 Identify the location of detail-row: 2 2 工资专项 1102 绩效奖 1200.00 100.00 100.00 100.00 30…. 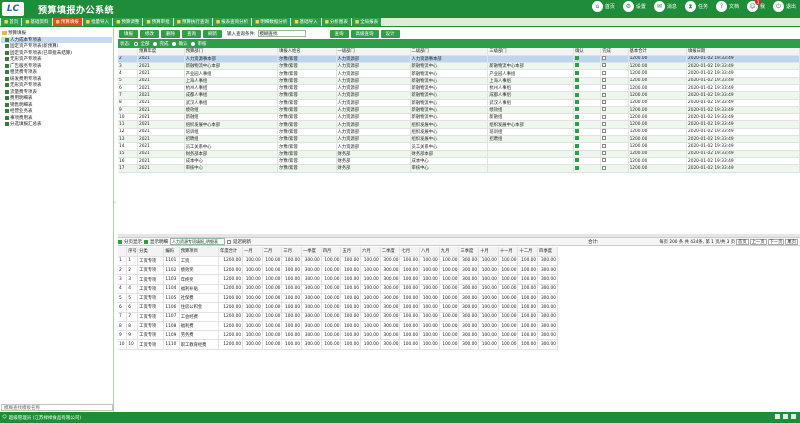
(338, 270).